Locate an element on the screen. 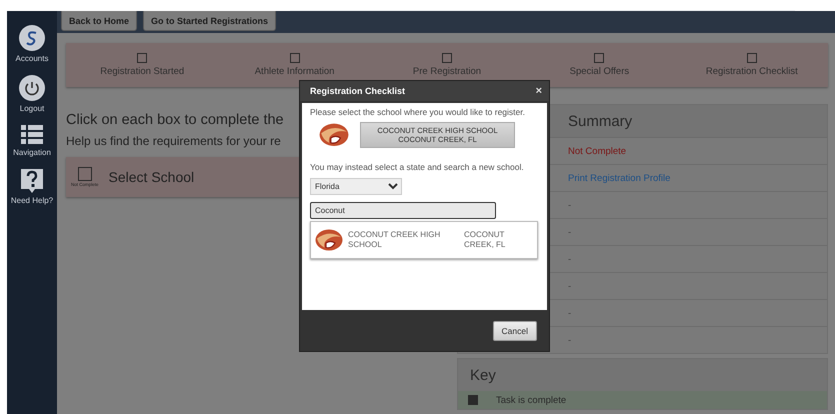 The width and height of the screenshot is (835, 414). panel-title: Summary is located at coordinates (600, 121).